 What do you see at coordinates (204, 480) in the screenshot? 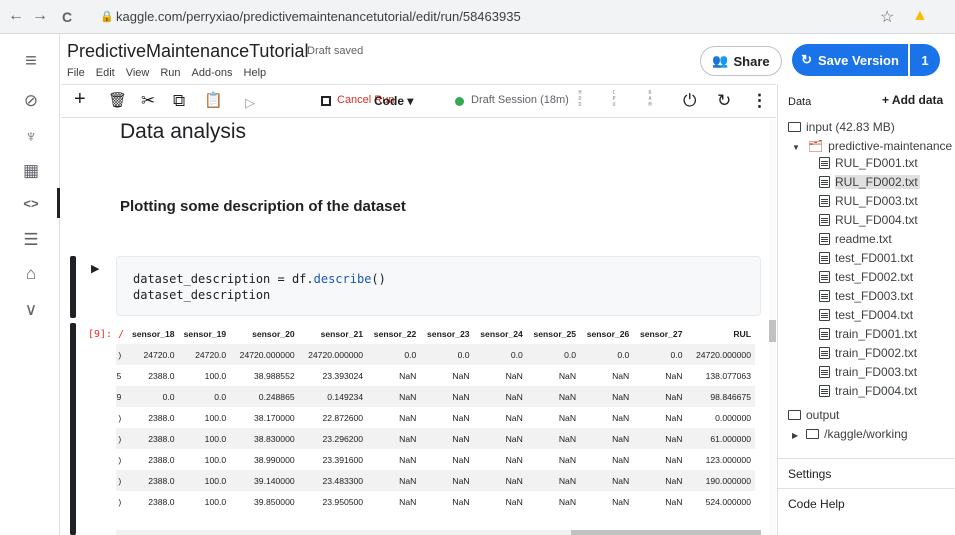
I see `table-cell: 100.0` at bounding box center [204, 480].